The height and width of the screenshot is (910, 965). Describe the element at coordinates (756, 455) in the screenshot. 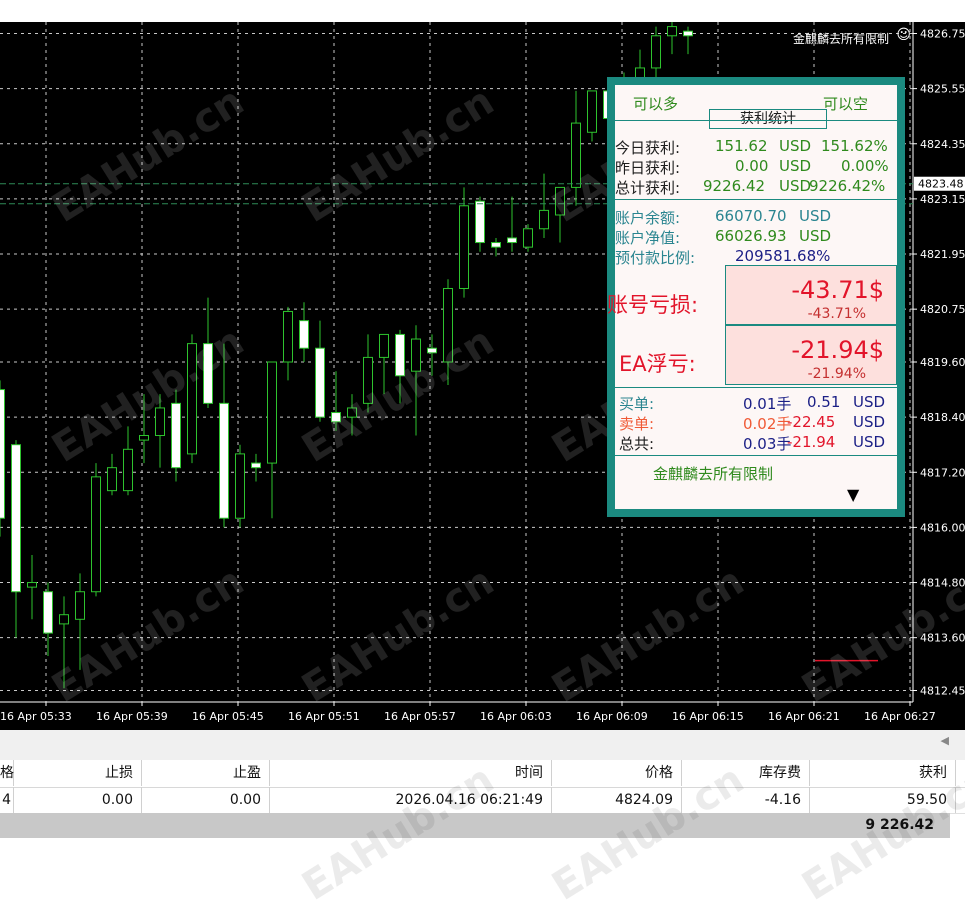

I see `divider` at that location.